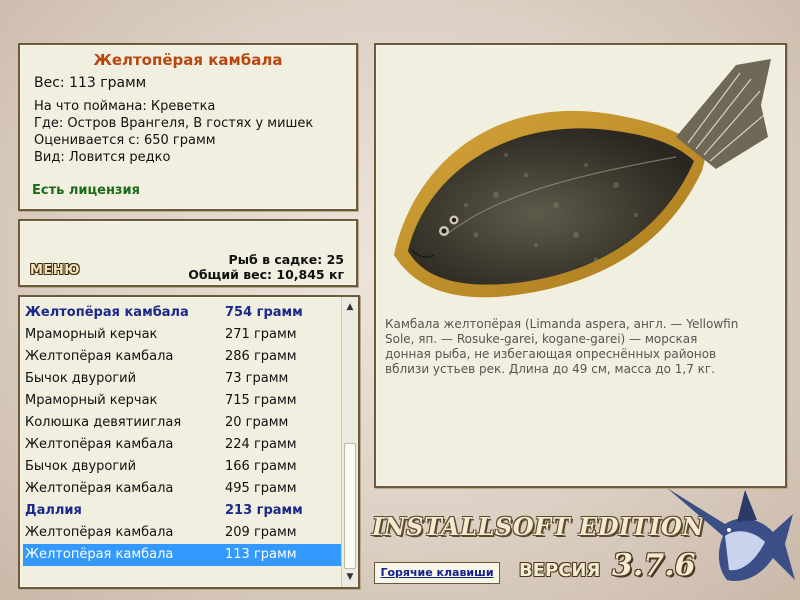 The height and width of the screenshot is (600, 800). What do you see at coordinates (182, 511) in the screenshot?
I see `catch-list-row: Даллия 213 грамм` at bounding box center [182, 511].